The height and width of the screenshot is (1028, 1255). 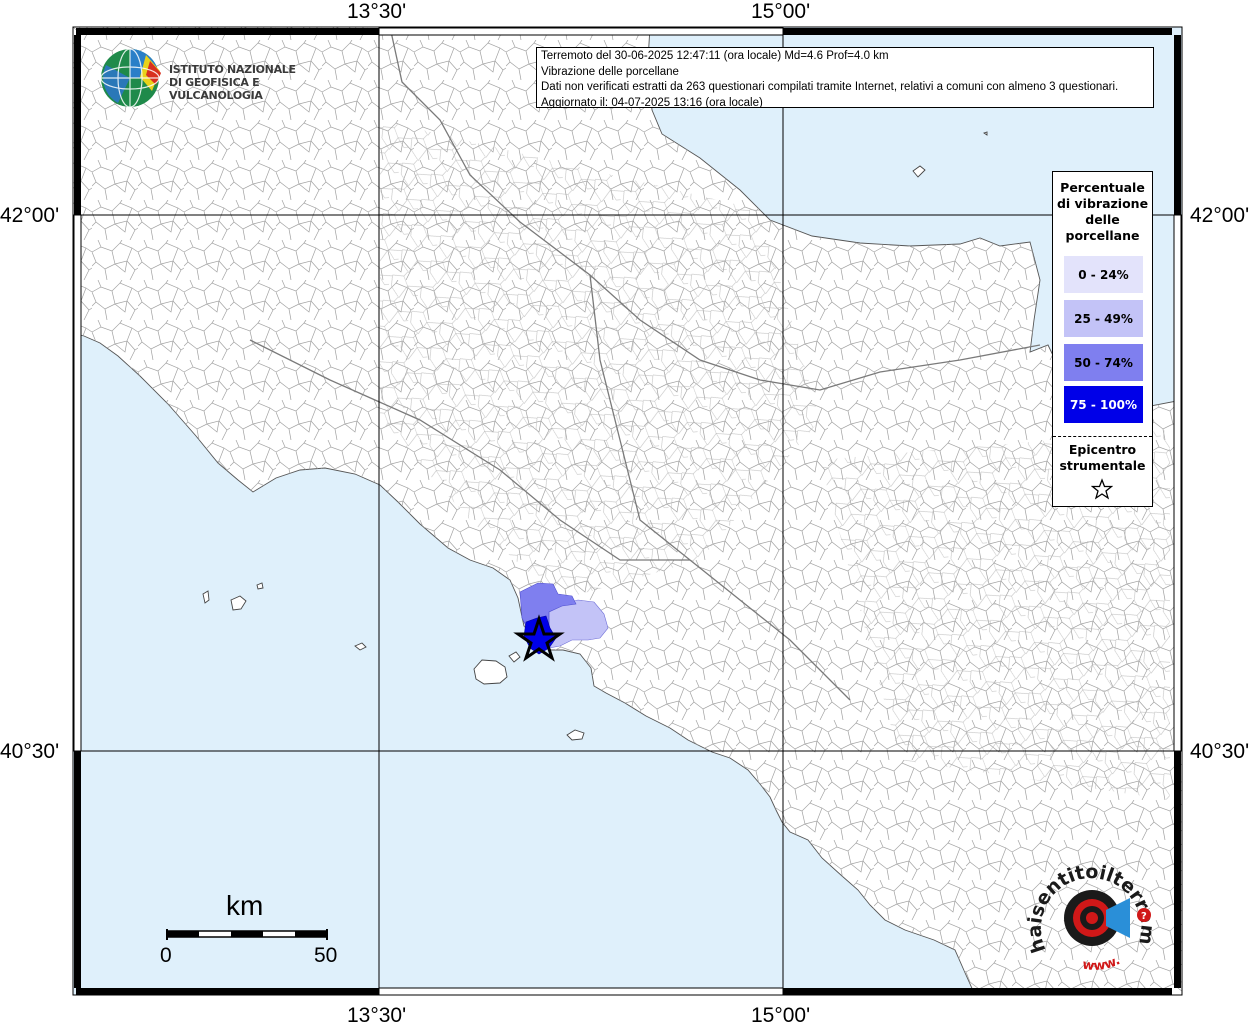 I want to click on hst-logo-graphic: haisentitoilterremoto.it www. ?, so click(x=1086, y=907).